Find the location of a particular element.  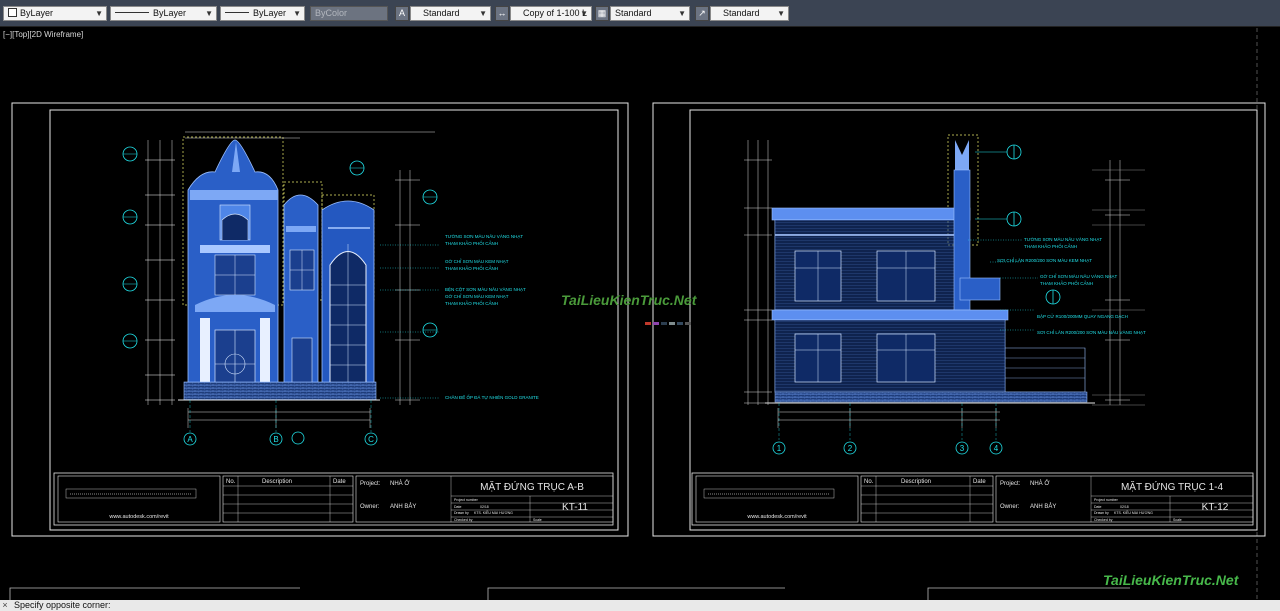

watermark-center: TaiLieuKienTruc.Net is located at coordinates (629, 300).